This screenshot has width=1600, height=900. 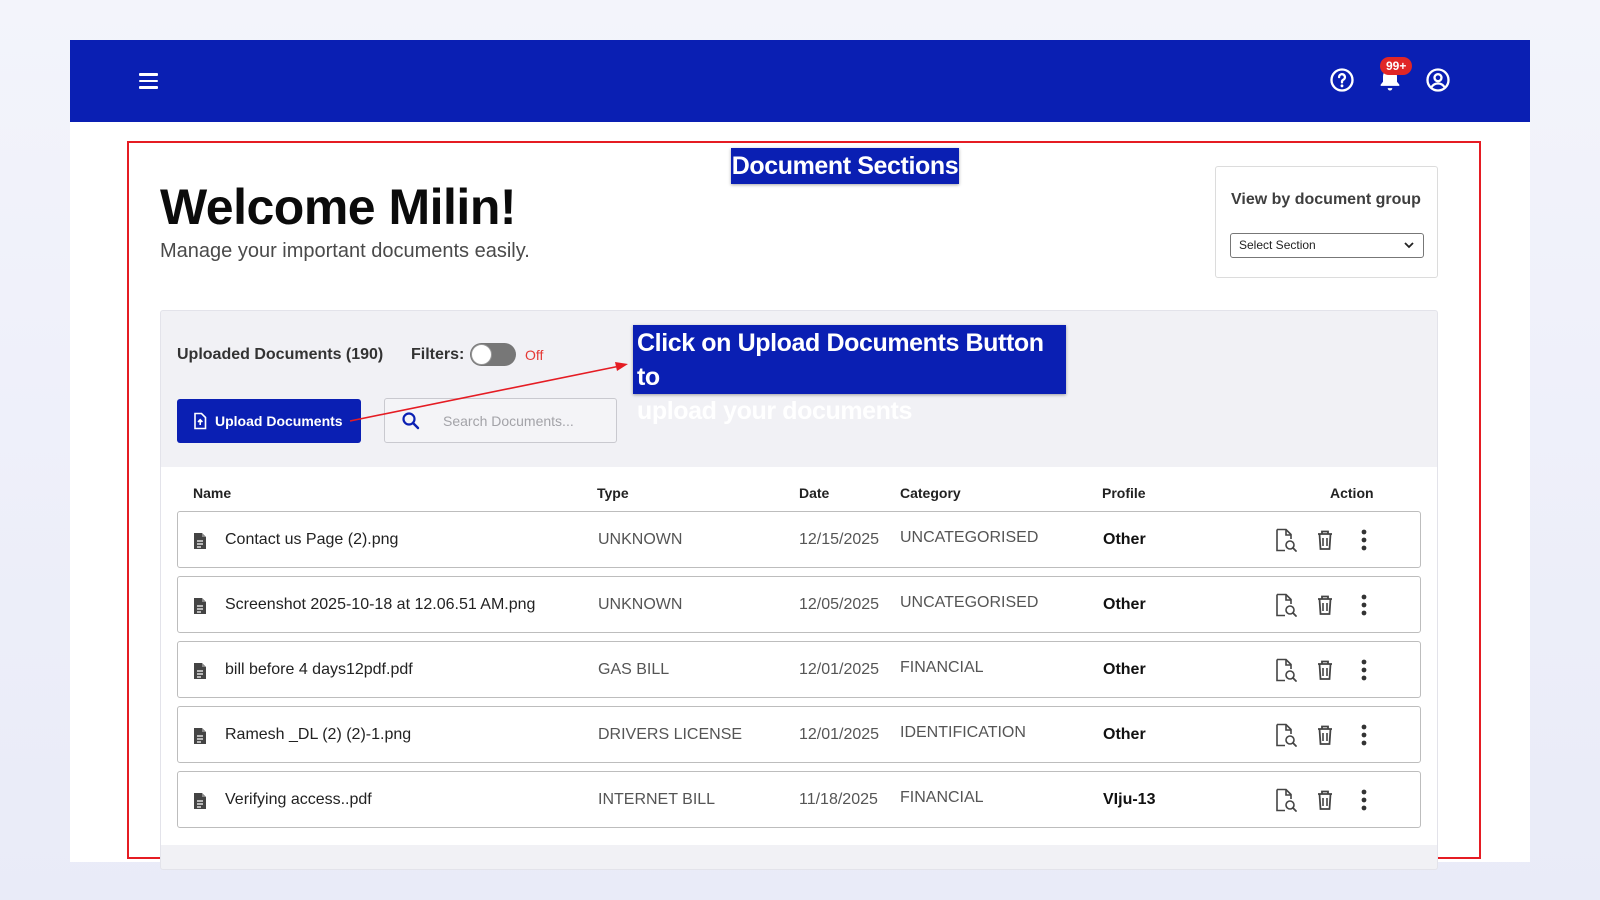 What do you see at coordinates (318, 735) in the screenshot?
I see `document-name: Ramesh _DL (2) (2)-1.png` at bounding box center [318, 735].